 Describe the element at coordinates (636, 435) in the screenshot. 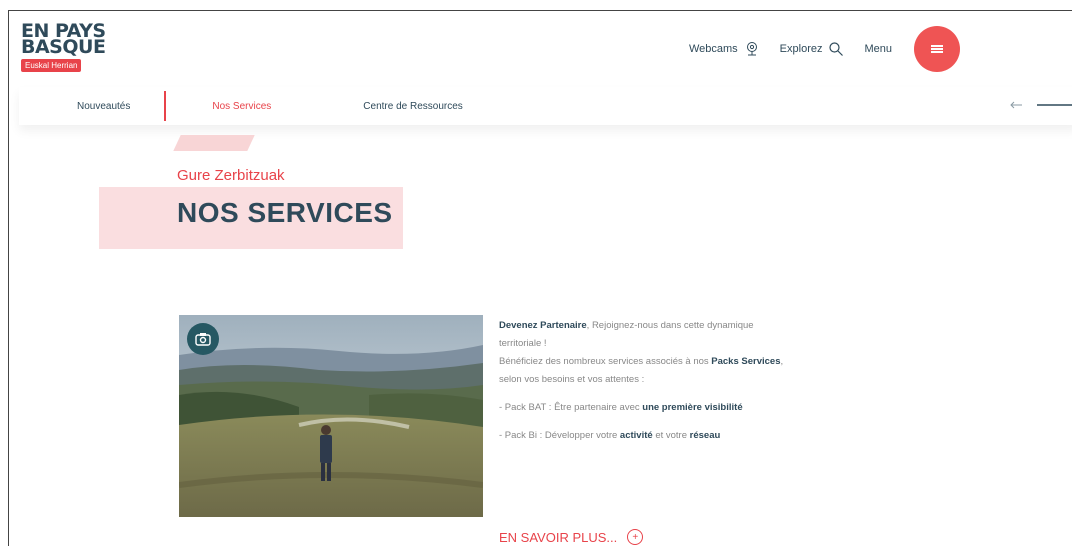

I see `pack-2-bold-1: activité` at that location.